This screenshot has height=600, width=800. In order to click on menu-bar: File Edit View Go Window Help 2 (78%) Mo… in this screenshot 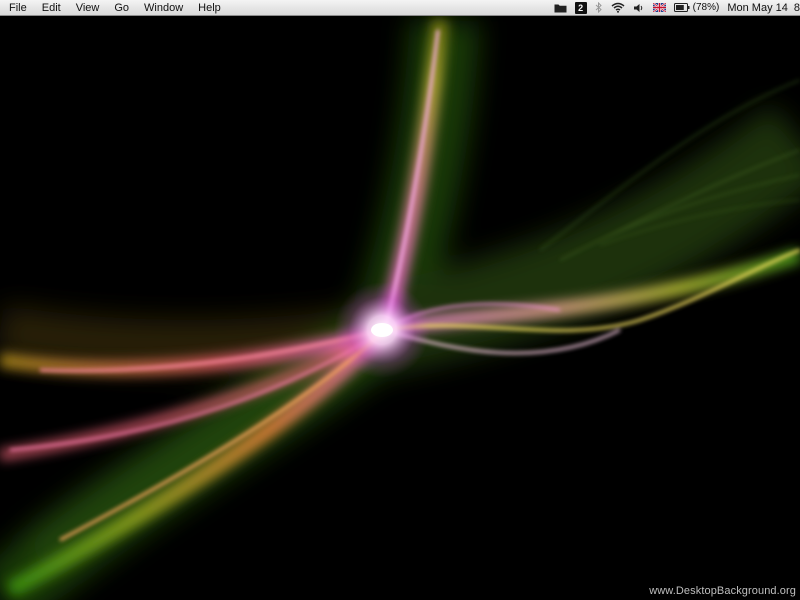, I will do `click(400, 8)`.